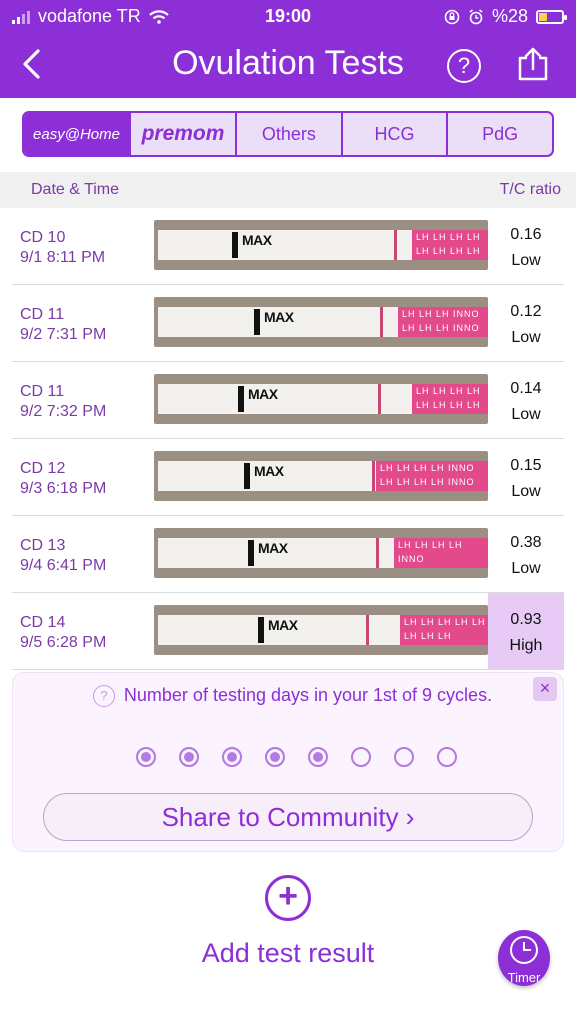  Describe the element at coordinates (526, 645) in the screenshot. I see `ratio-level: High` at that location.